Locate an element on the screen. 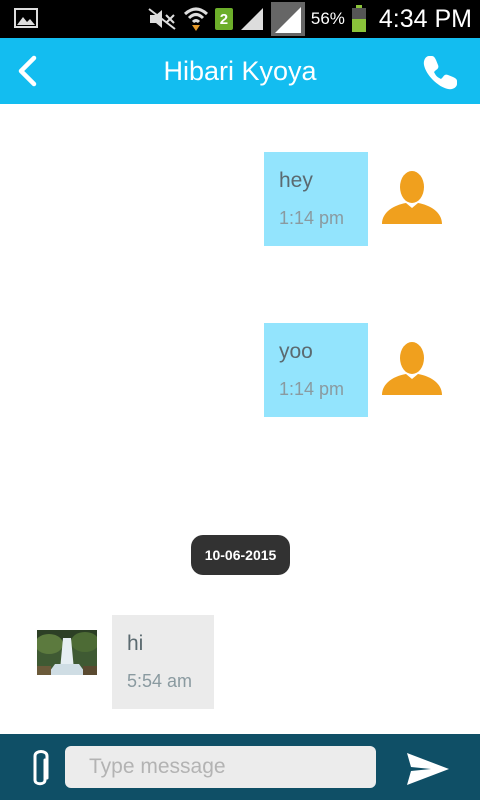 The image size is (480, 800). waterfall-photo-icon is located at coordinates (67, 652).